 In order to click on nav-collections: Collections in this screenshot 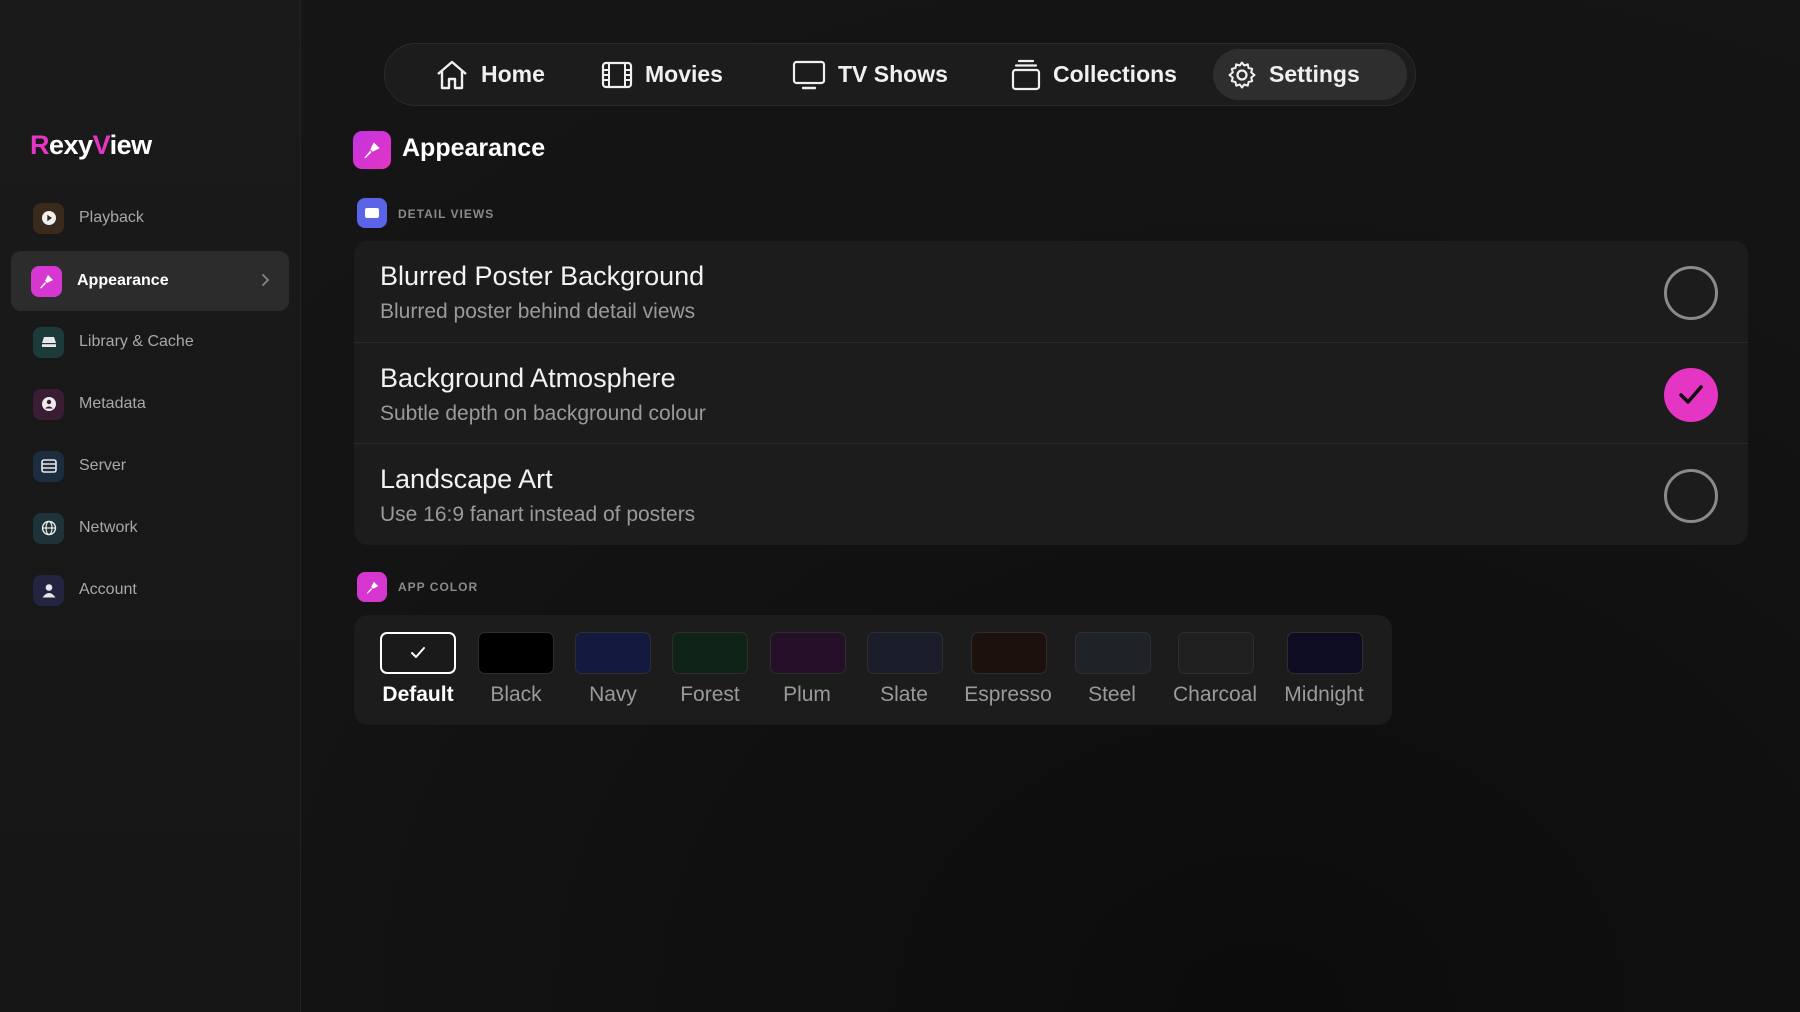, I will do `click(1094, 74)`.